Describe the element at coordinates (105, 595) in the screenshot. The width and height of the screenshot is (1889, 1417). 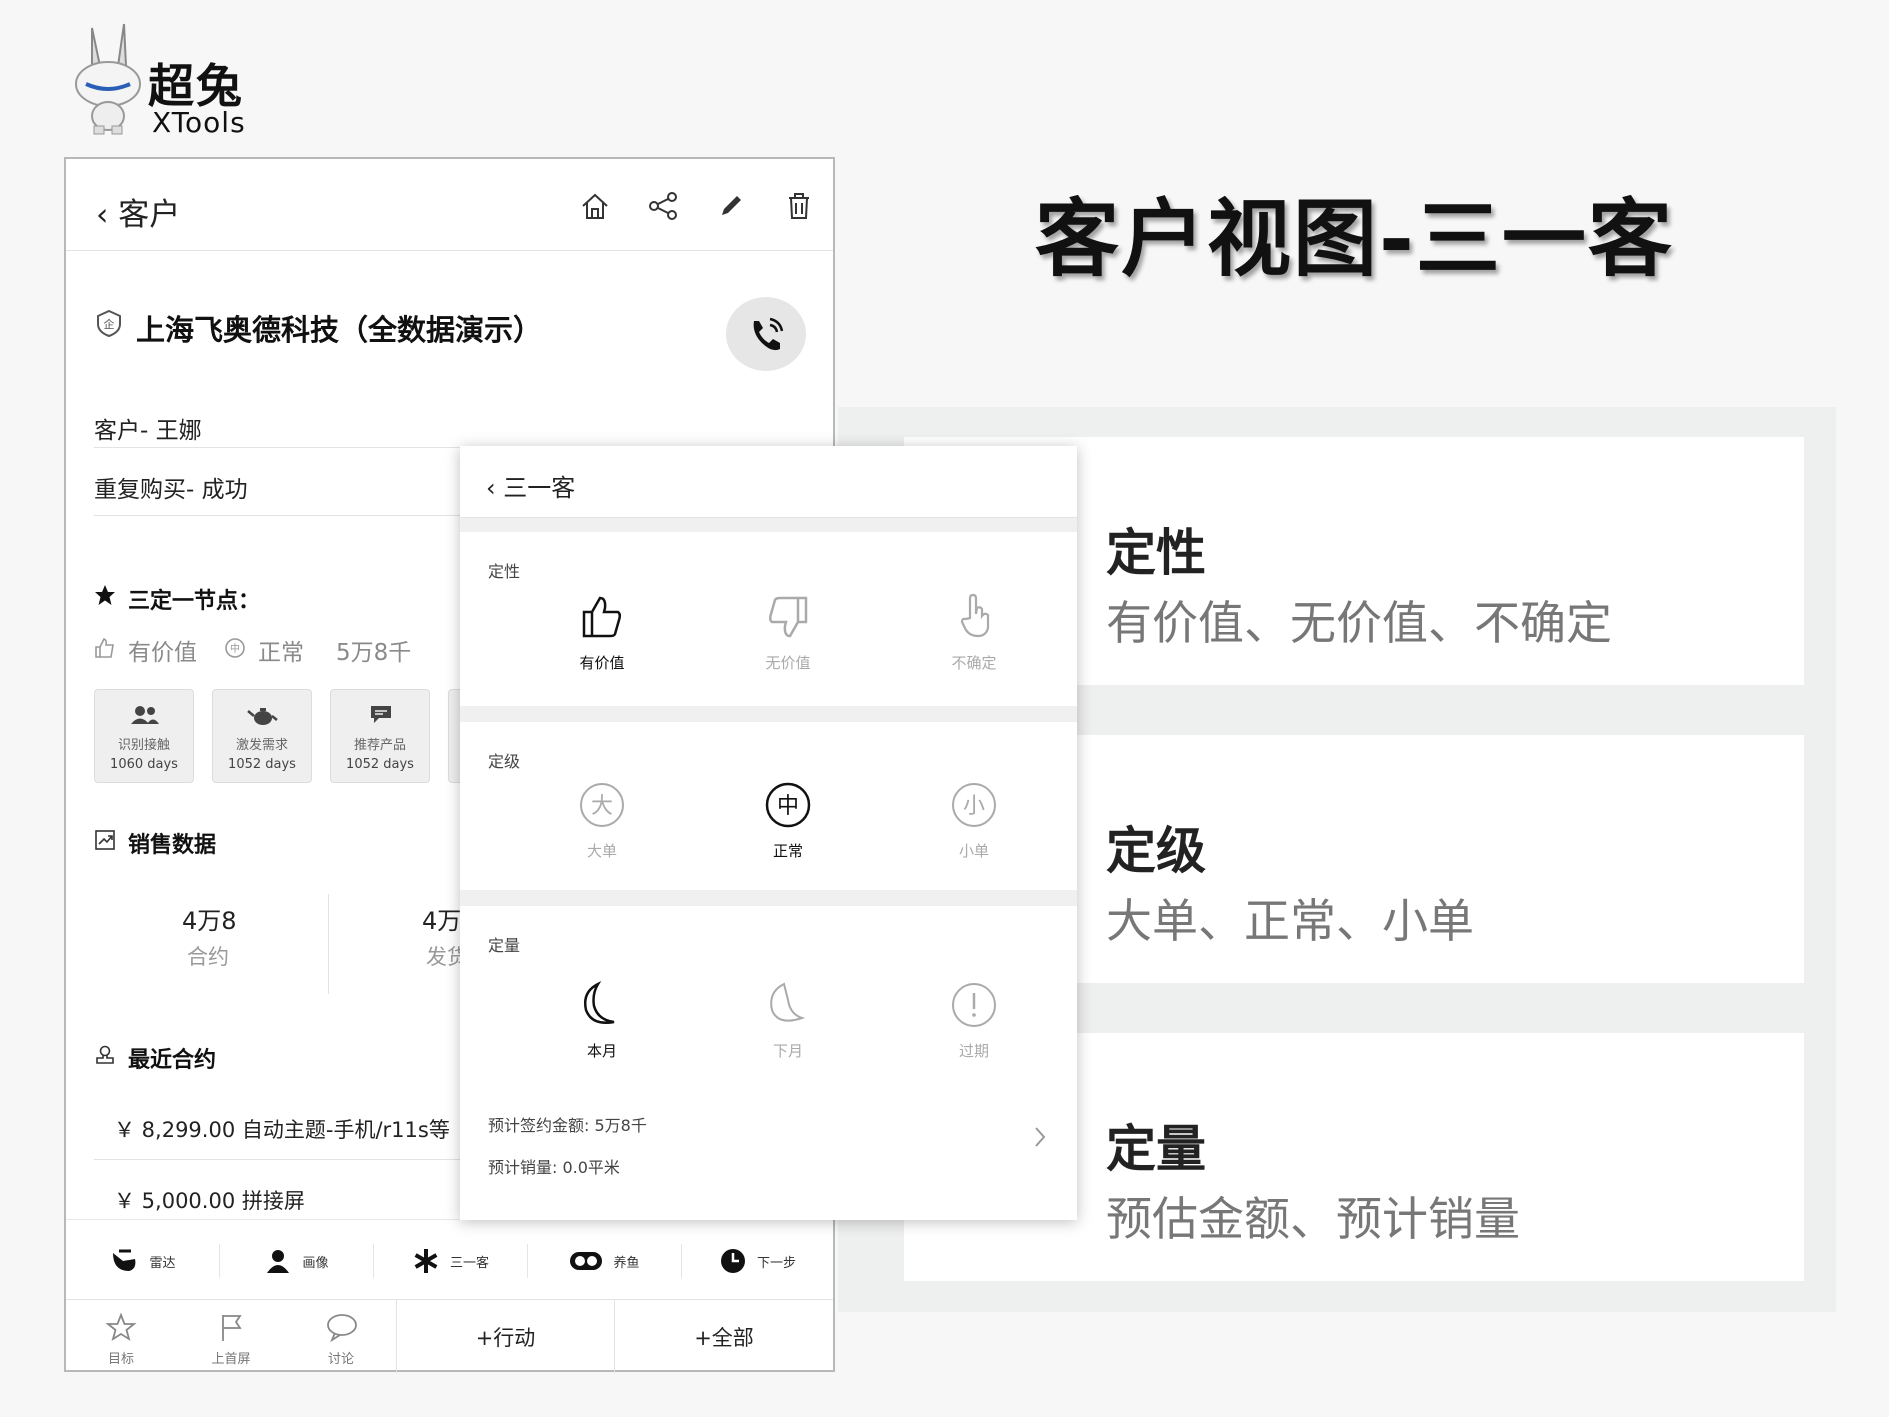
I see `star-icon` at that location.